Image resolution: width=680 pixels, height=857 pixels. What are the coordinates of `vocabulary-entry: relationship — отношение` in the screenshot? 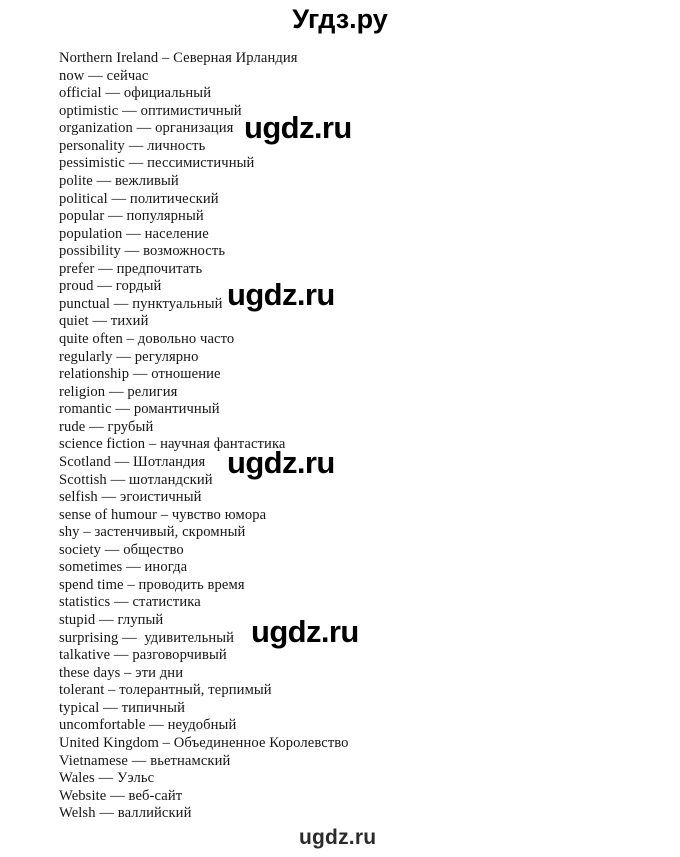 It's located at (140, 374).